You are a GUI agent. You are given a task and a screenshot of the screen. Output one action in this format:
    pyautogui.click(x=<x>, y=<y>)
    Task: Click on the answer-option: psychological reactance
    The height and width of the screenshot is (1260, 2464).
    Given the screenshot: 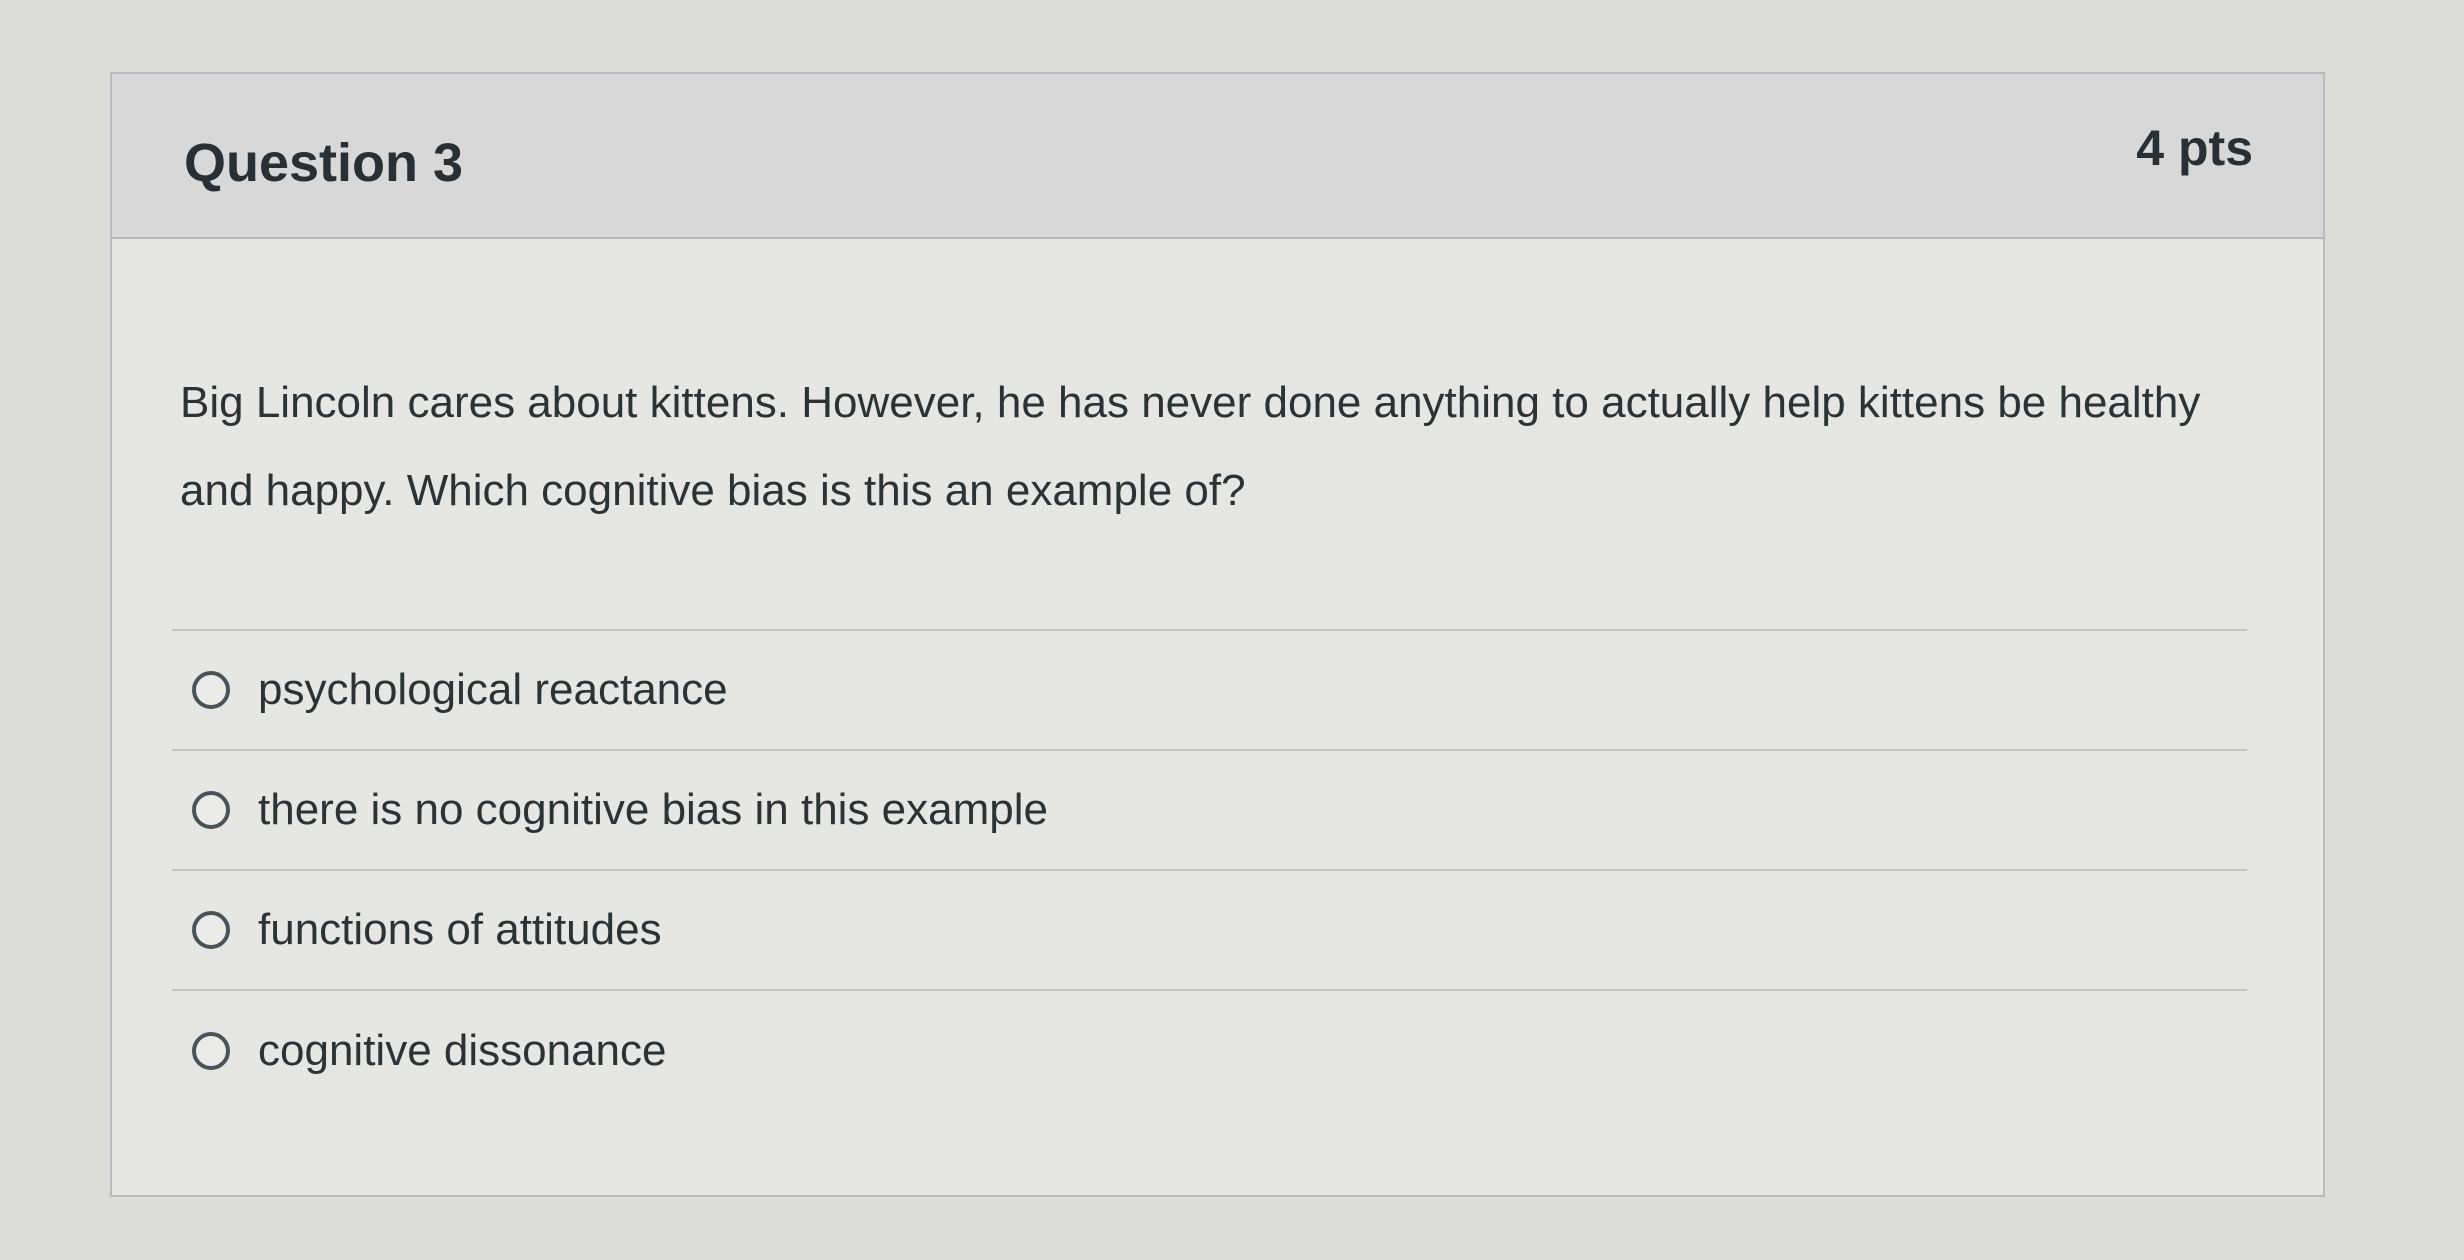 What is the action you would take?
    pyautogui.click(x=1209, y=691)
    